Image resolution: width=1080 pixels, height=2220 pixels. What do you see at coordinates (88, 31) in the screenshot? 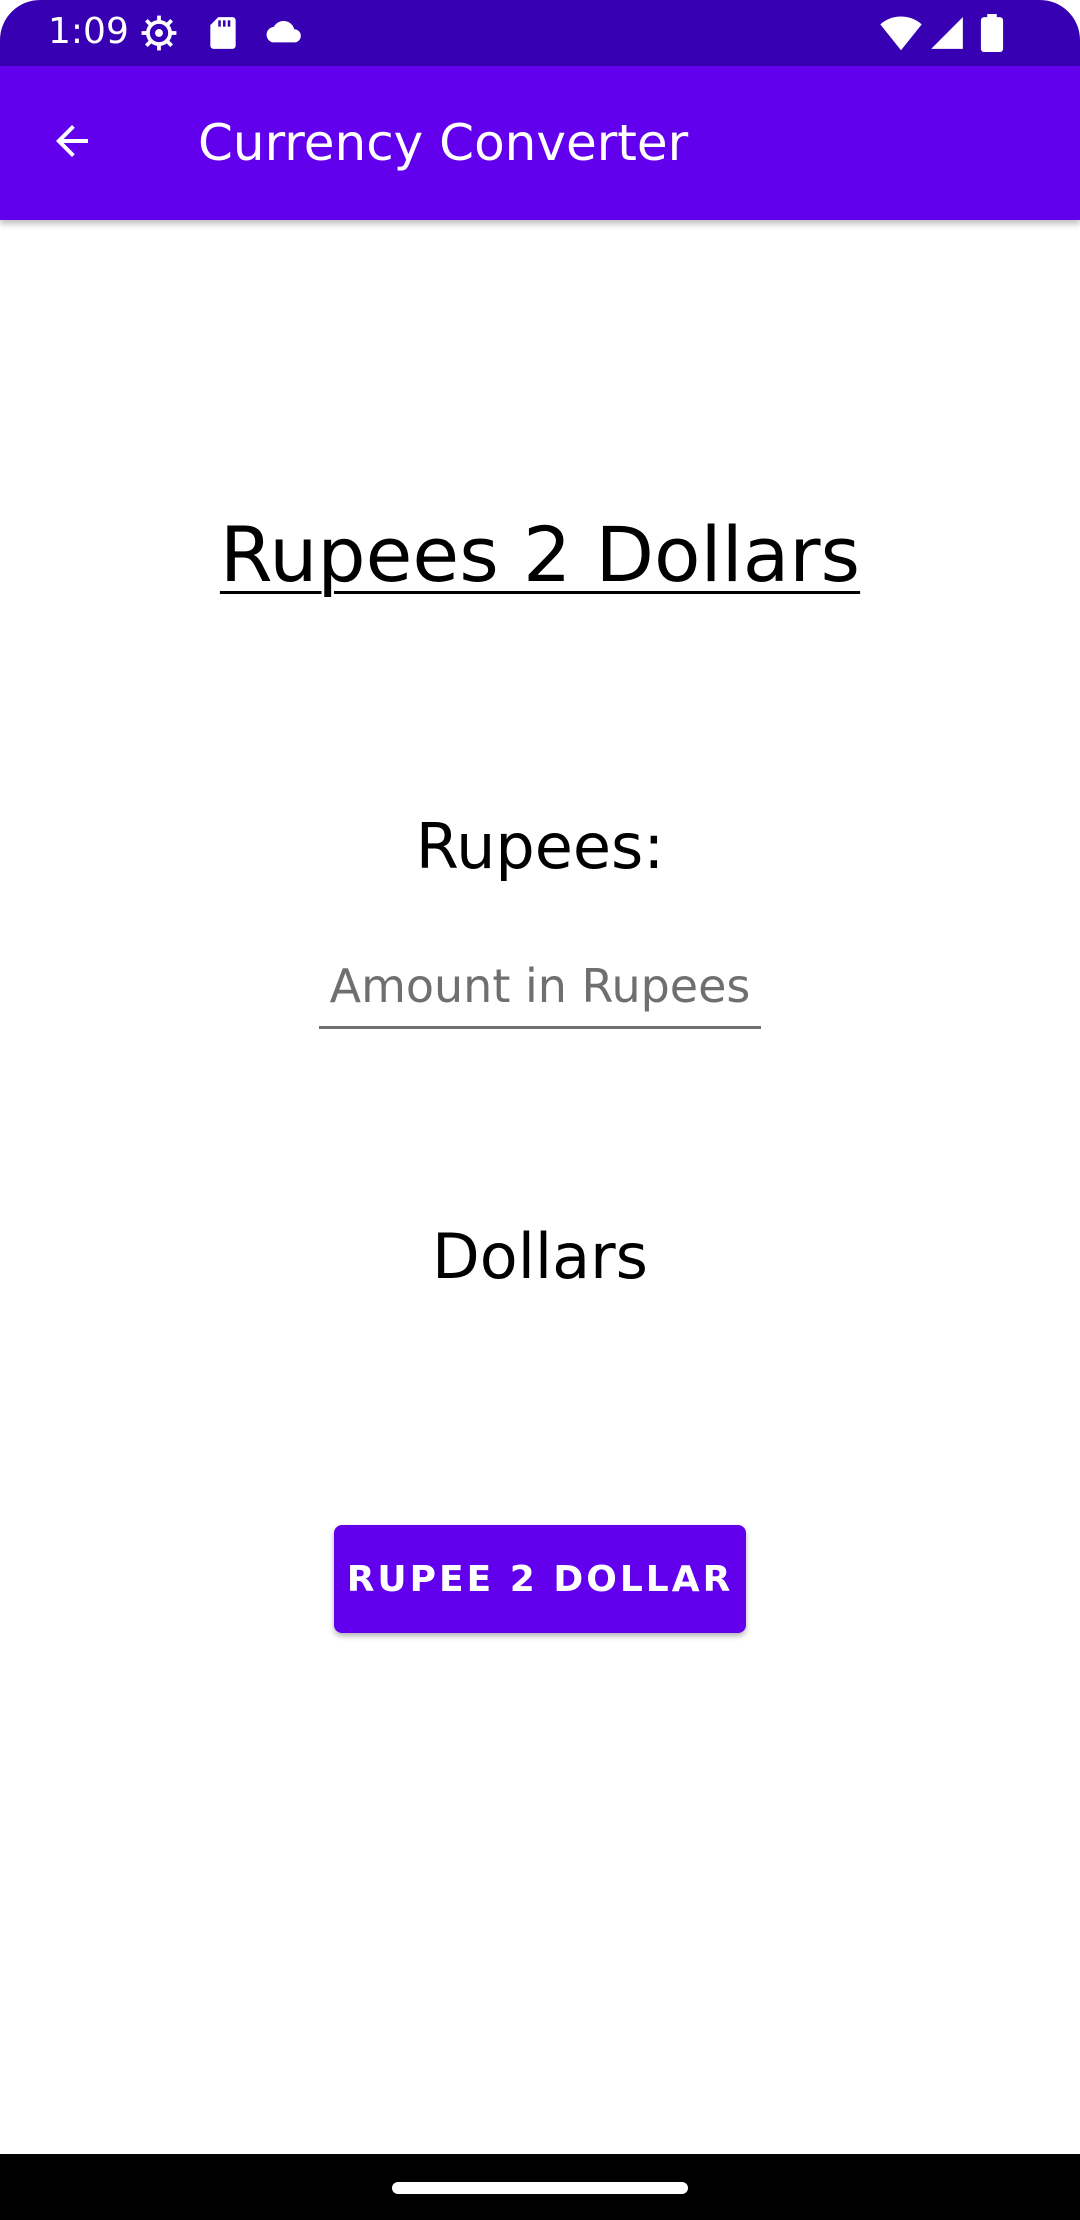
I see `status-time: 1:09` at bounding box center [88, 31].